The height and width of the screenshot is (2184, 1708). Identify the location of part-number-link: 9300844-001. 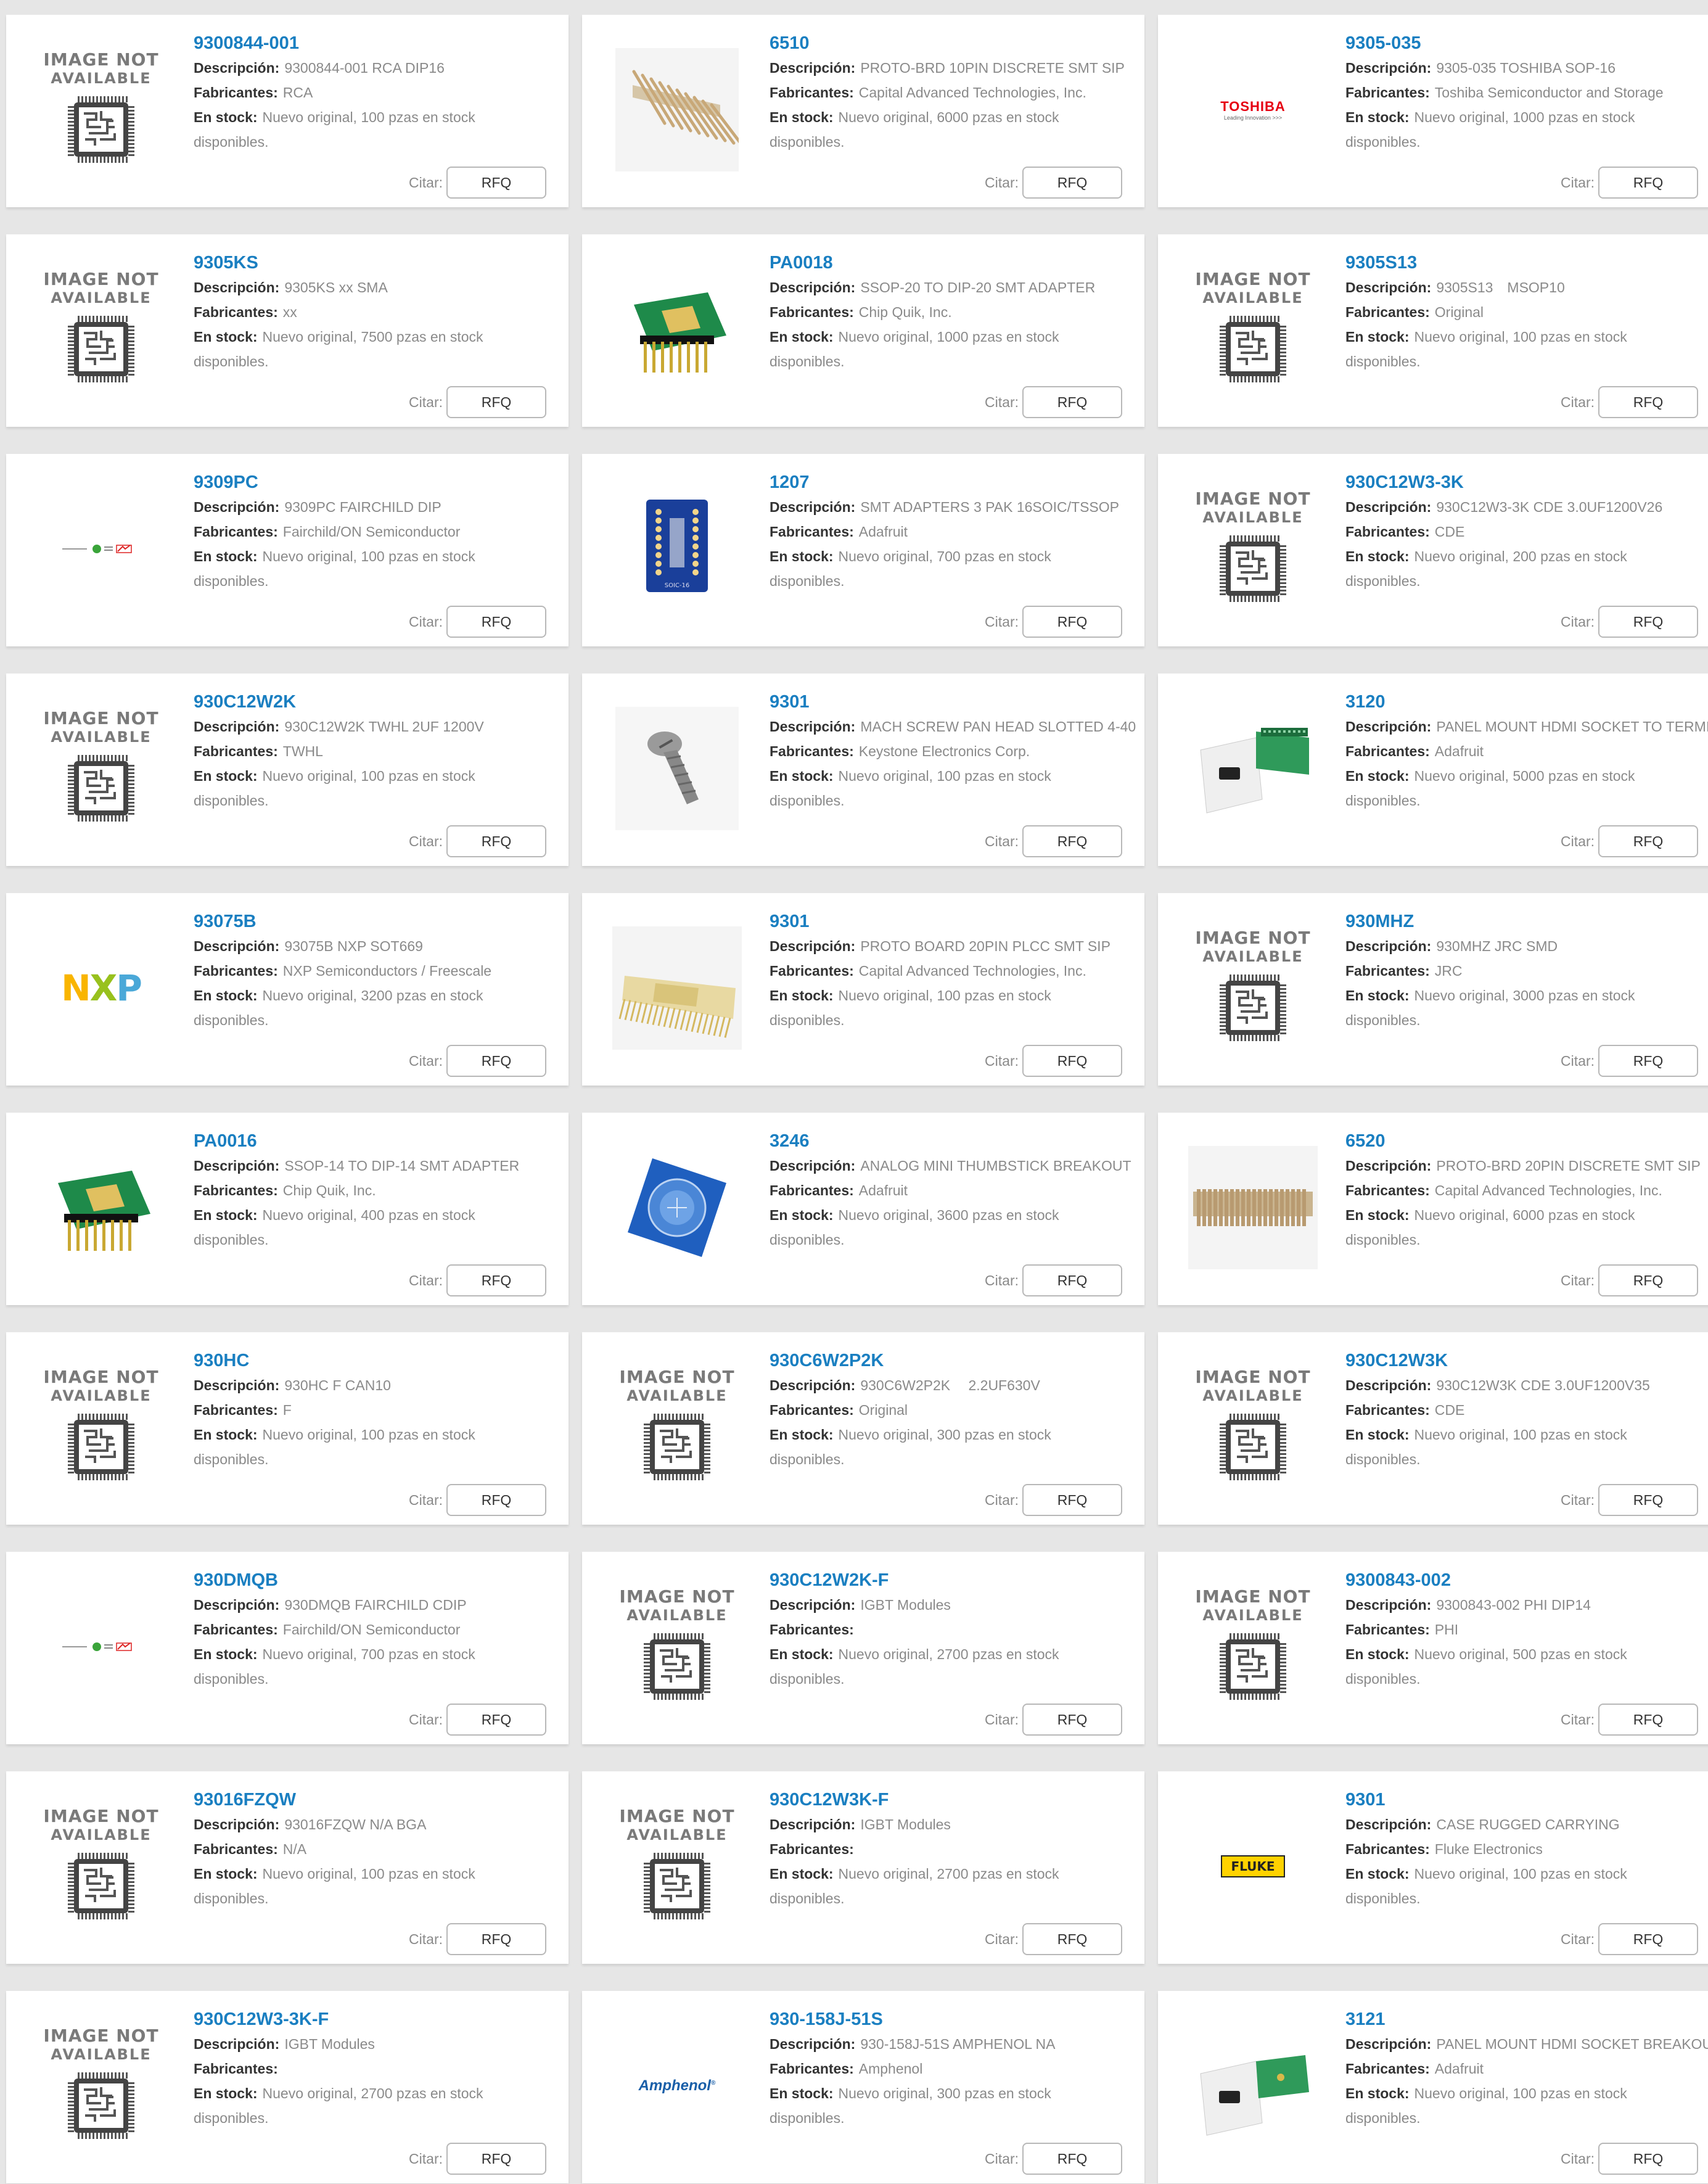
(381, 44).